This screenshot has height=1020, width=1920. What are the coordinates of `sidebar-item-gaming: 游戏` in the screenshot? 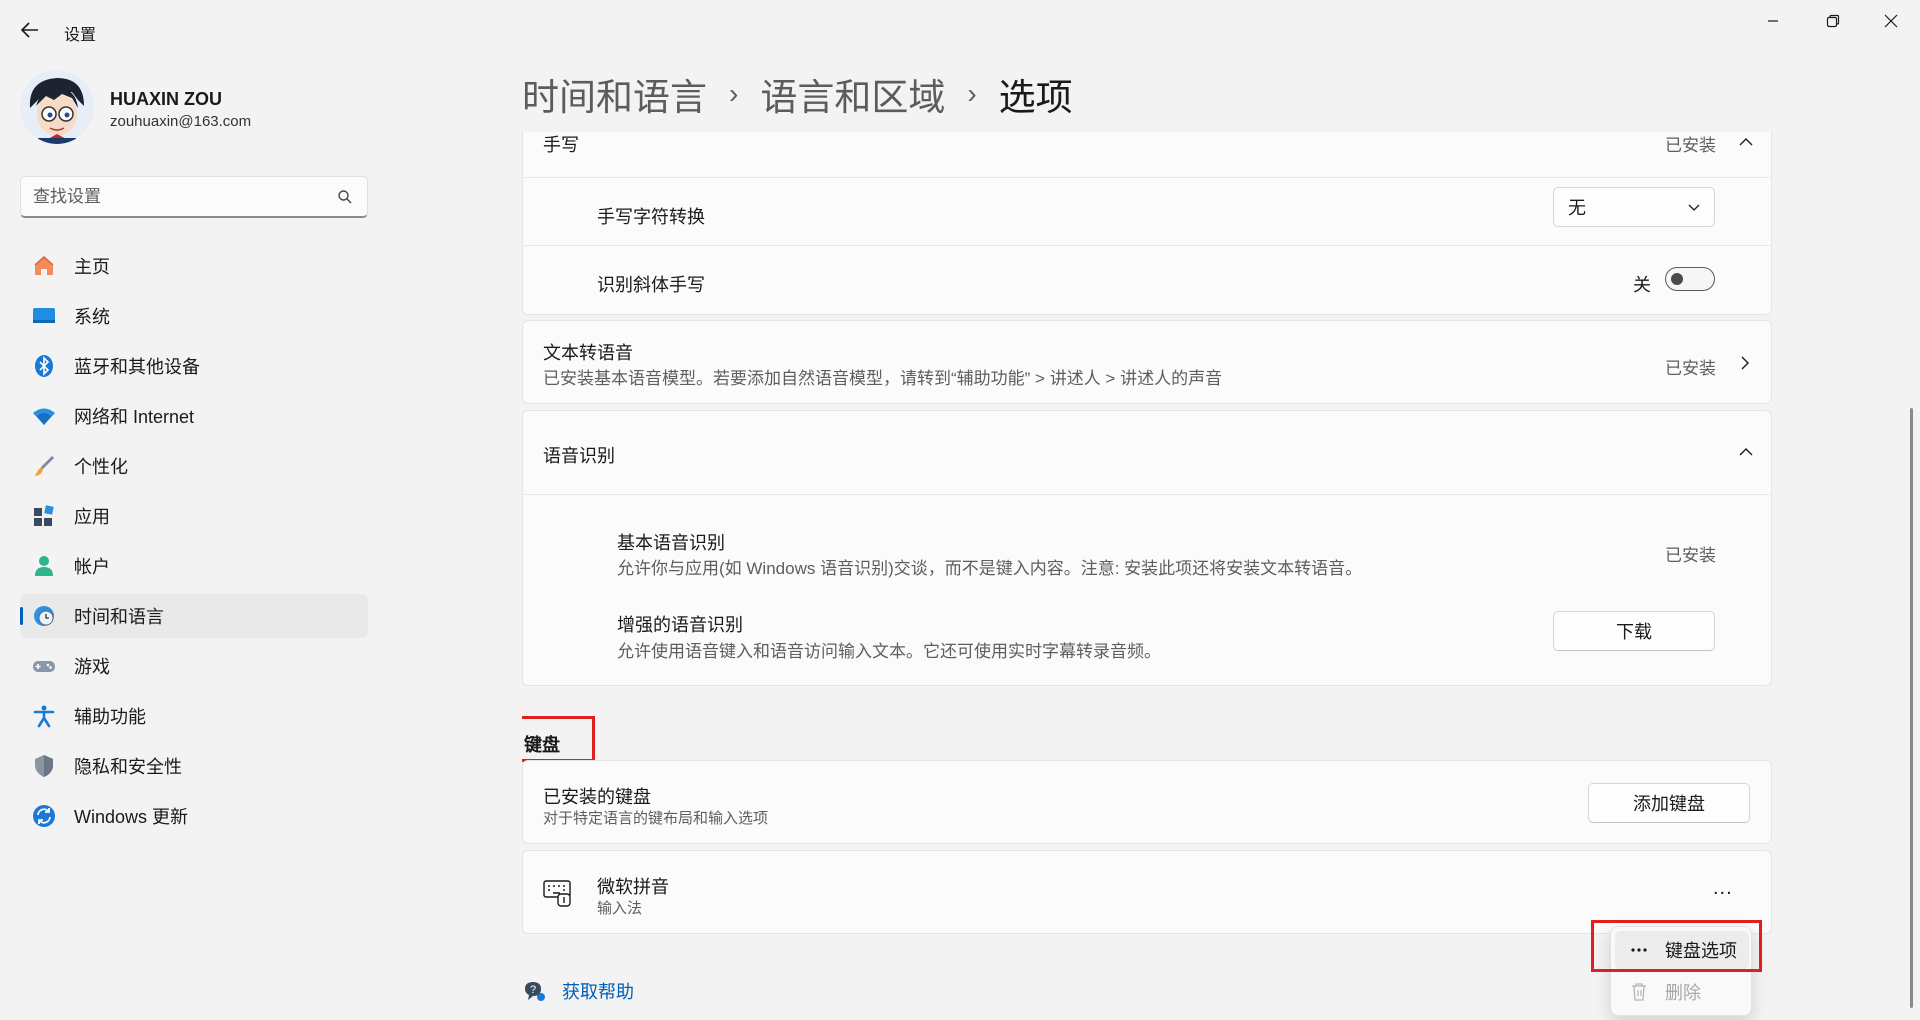 It's located at (194, 666).